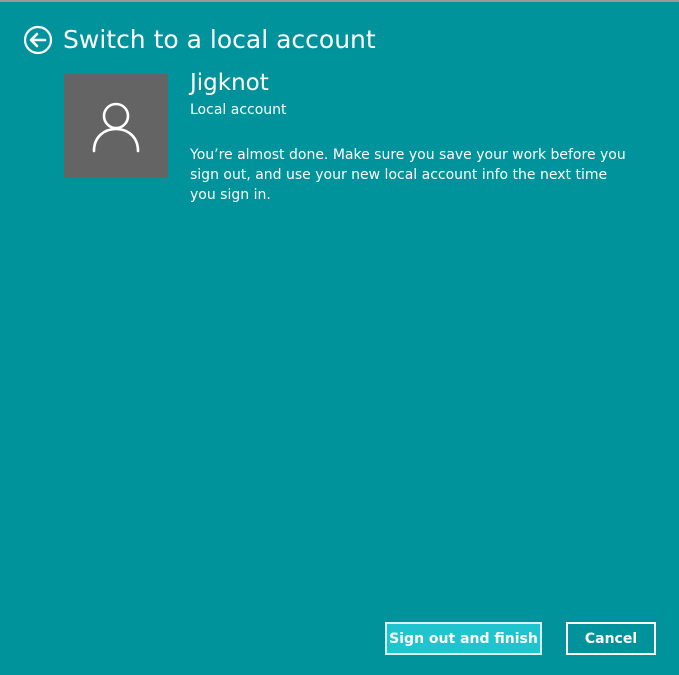 This screenshot has width=679, height=675. Describe the element at coordinates (238, 110) in the screenshot. I see `account-type: Local account` at that location.